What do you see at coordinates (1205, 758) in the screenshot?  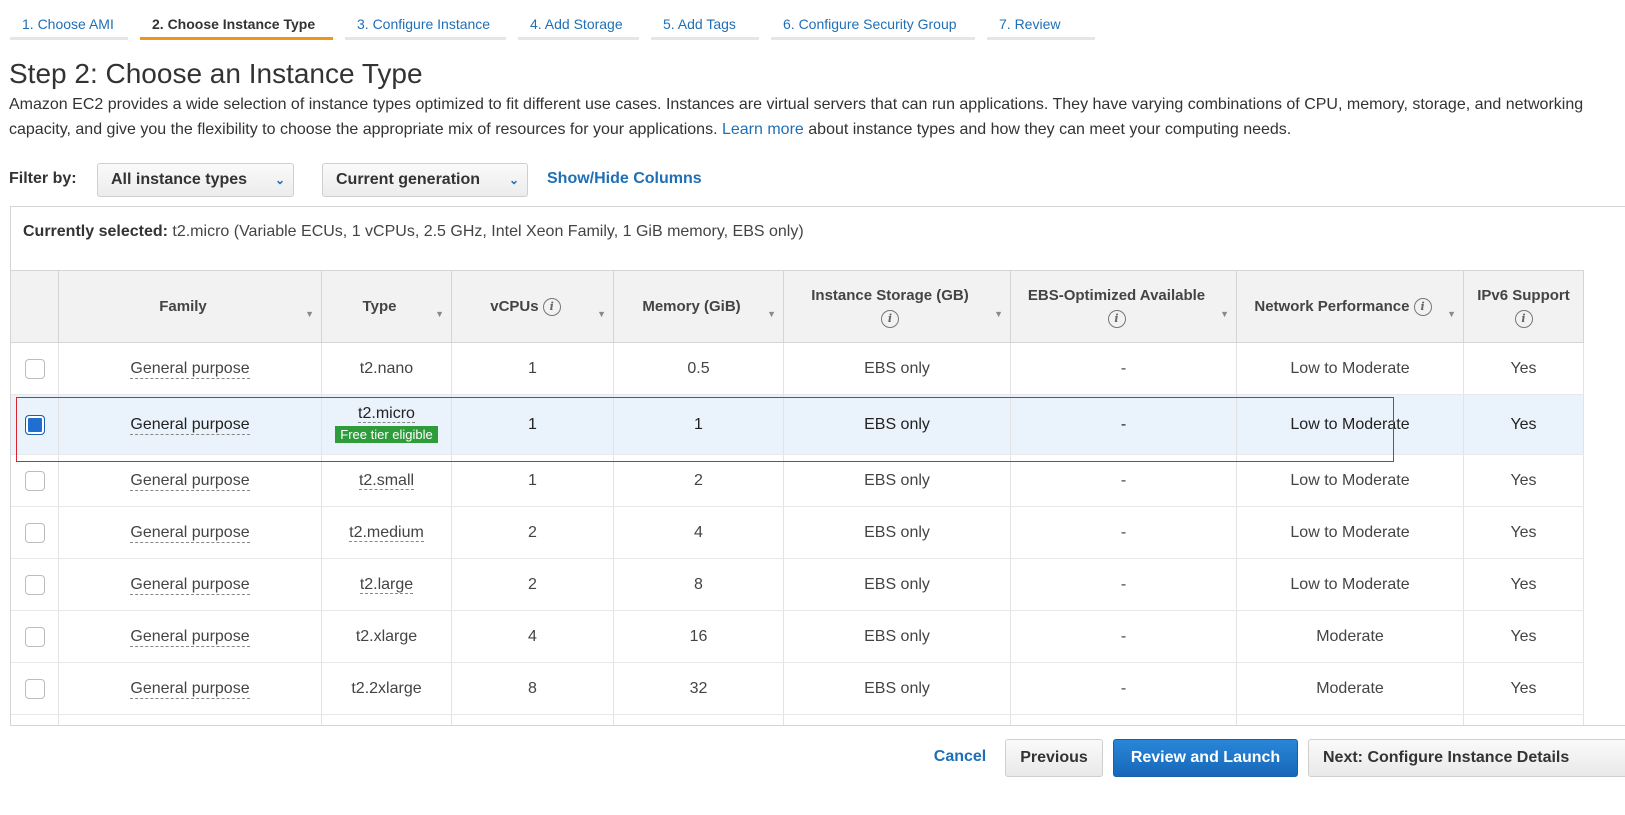 I see `review-and-launch-button: Review and Launch` at bounding box center [1205, 758].